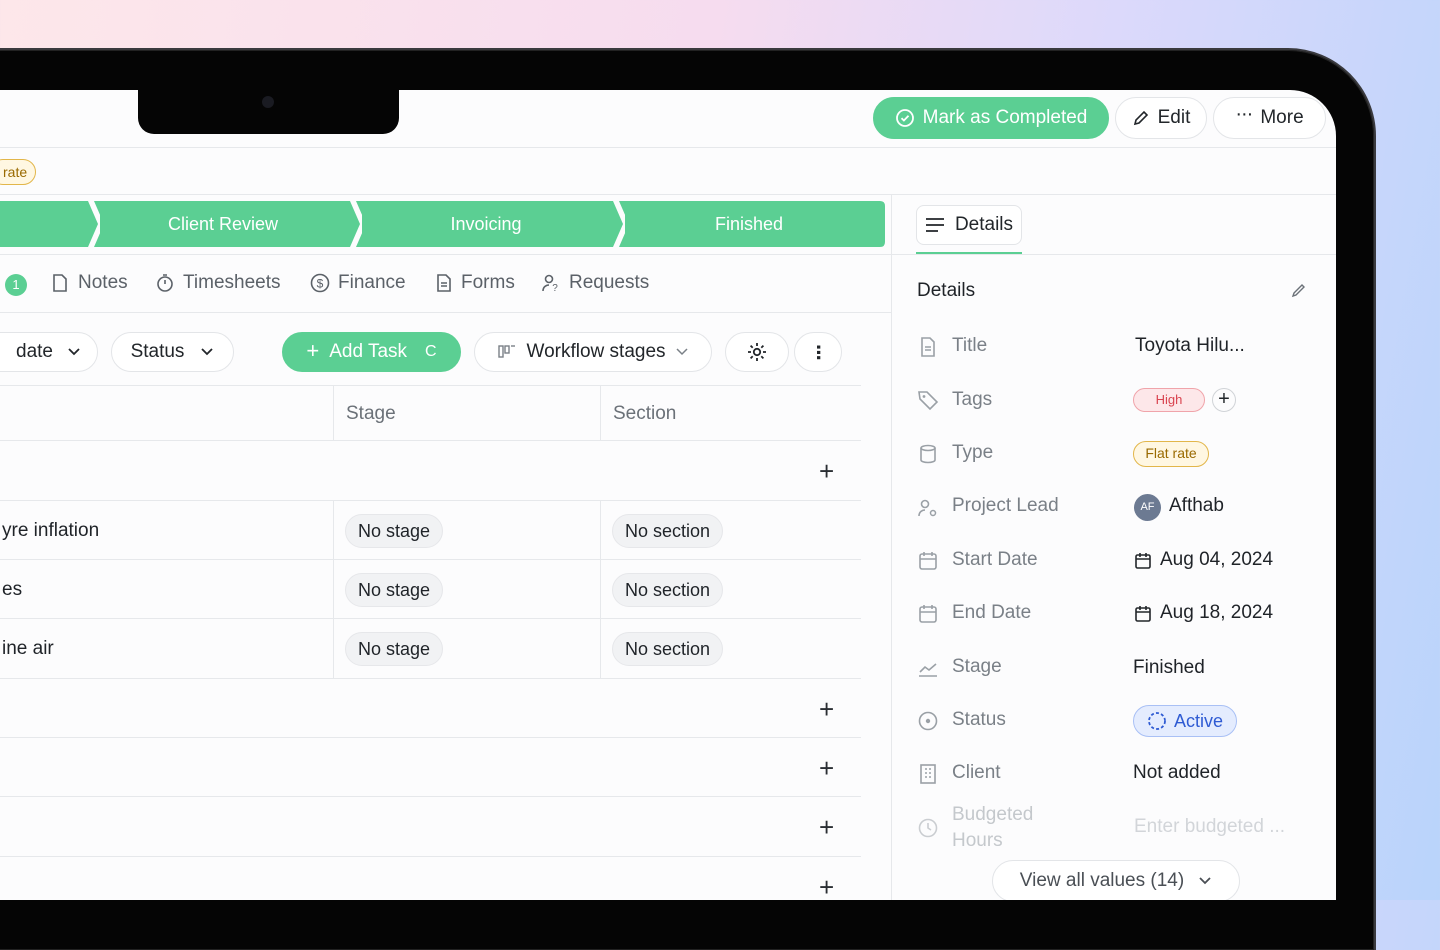  Describe the element at coordinates (977, 666) in the screenshot. I see `stage-label: Stage` at that location.